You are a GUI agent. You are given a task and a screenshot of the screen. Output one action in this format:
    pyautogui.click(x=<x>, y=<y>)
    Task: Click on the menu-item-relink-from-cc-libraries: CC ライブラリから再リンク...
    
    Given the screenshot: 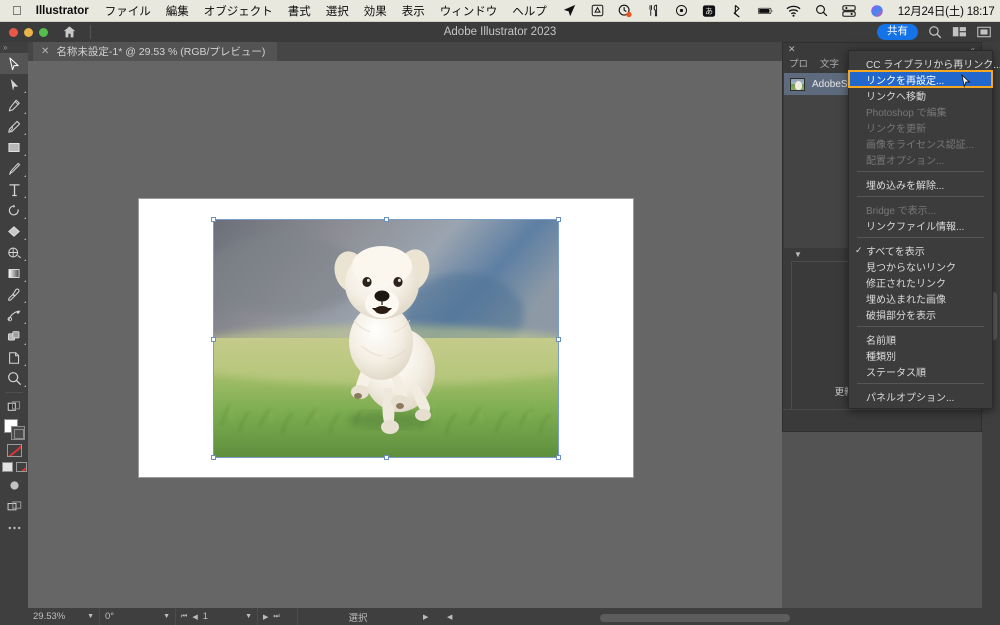 What is the action you would take?
    pyautogui.click(x=924, y=63)
    